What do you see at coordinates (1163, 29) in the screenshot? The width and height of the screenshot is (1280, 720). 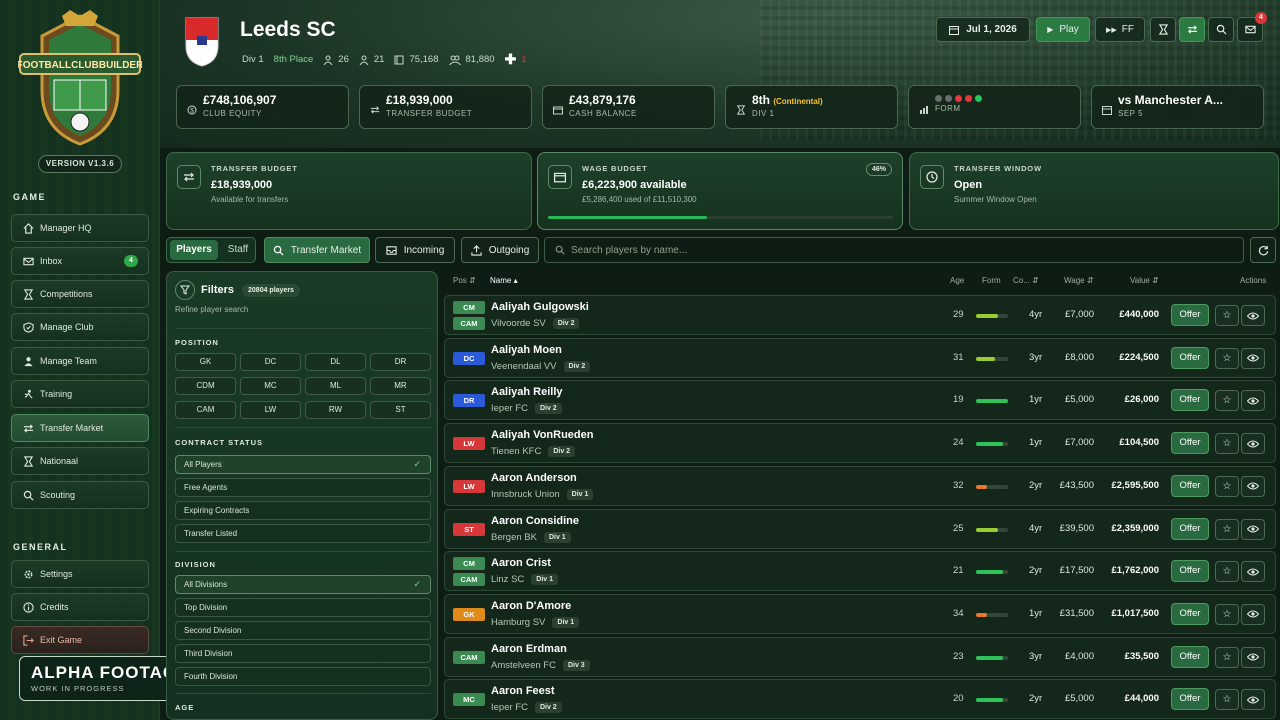 I see `trophy-button` at bounding box center [1163, 29].